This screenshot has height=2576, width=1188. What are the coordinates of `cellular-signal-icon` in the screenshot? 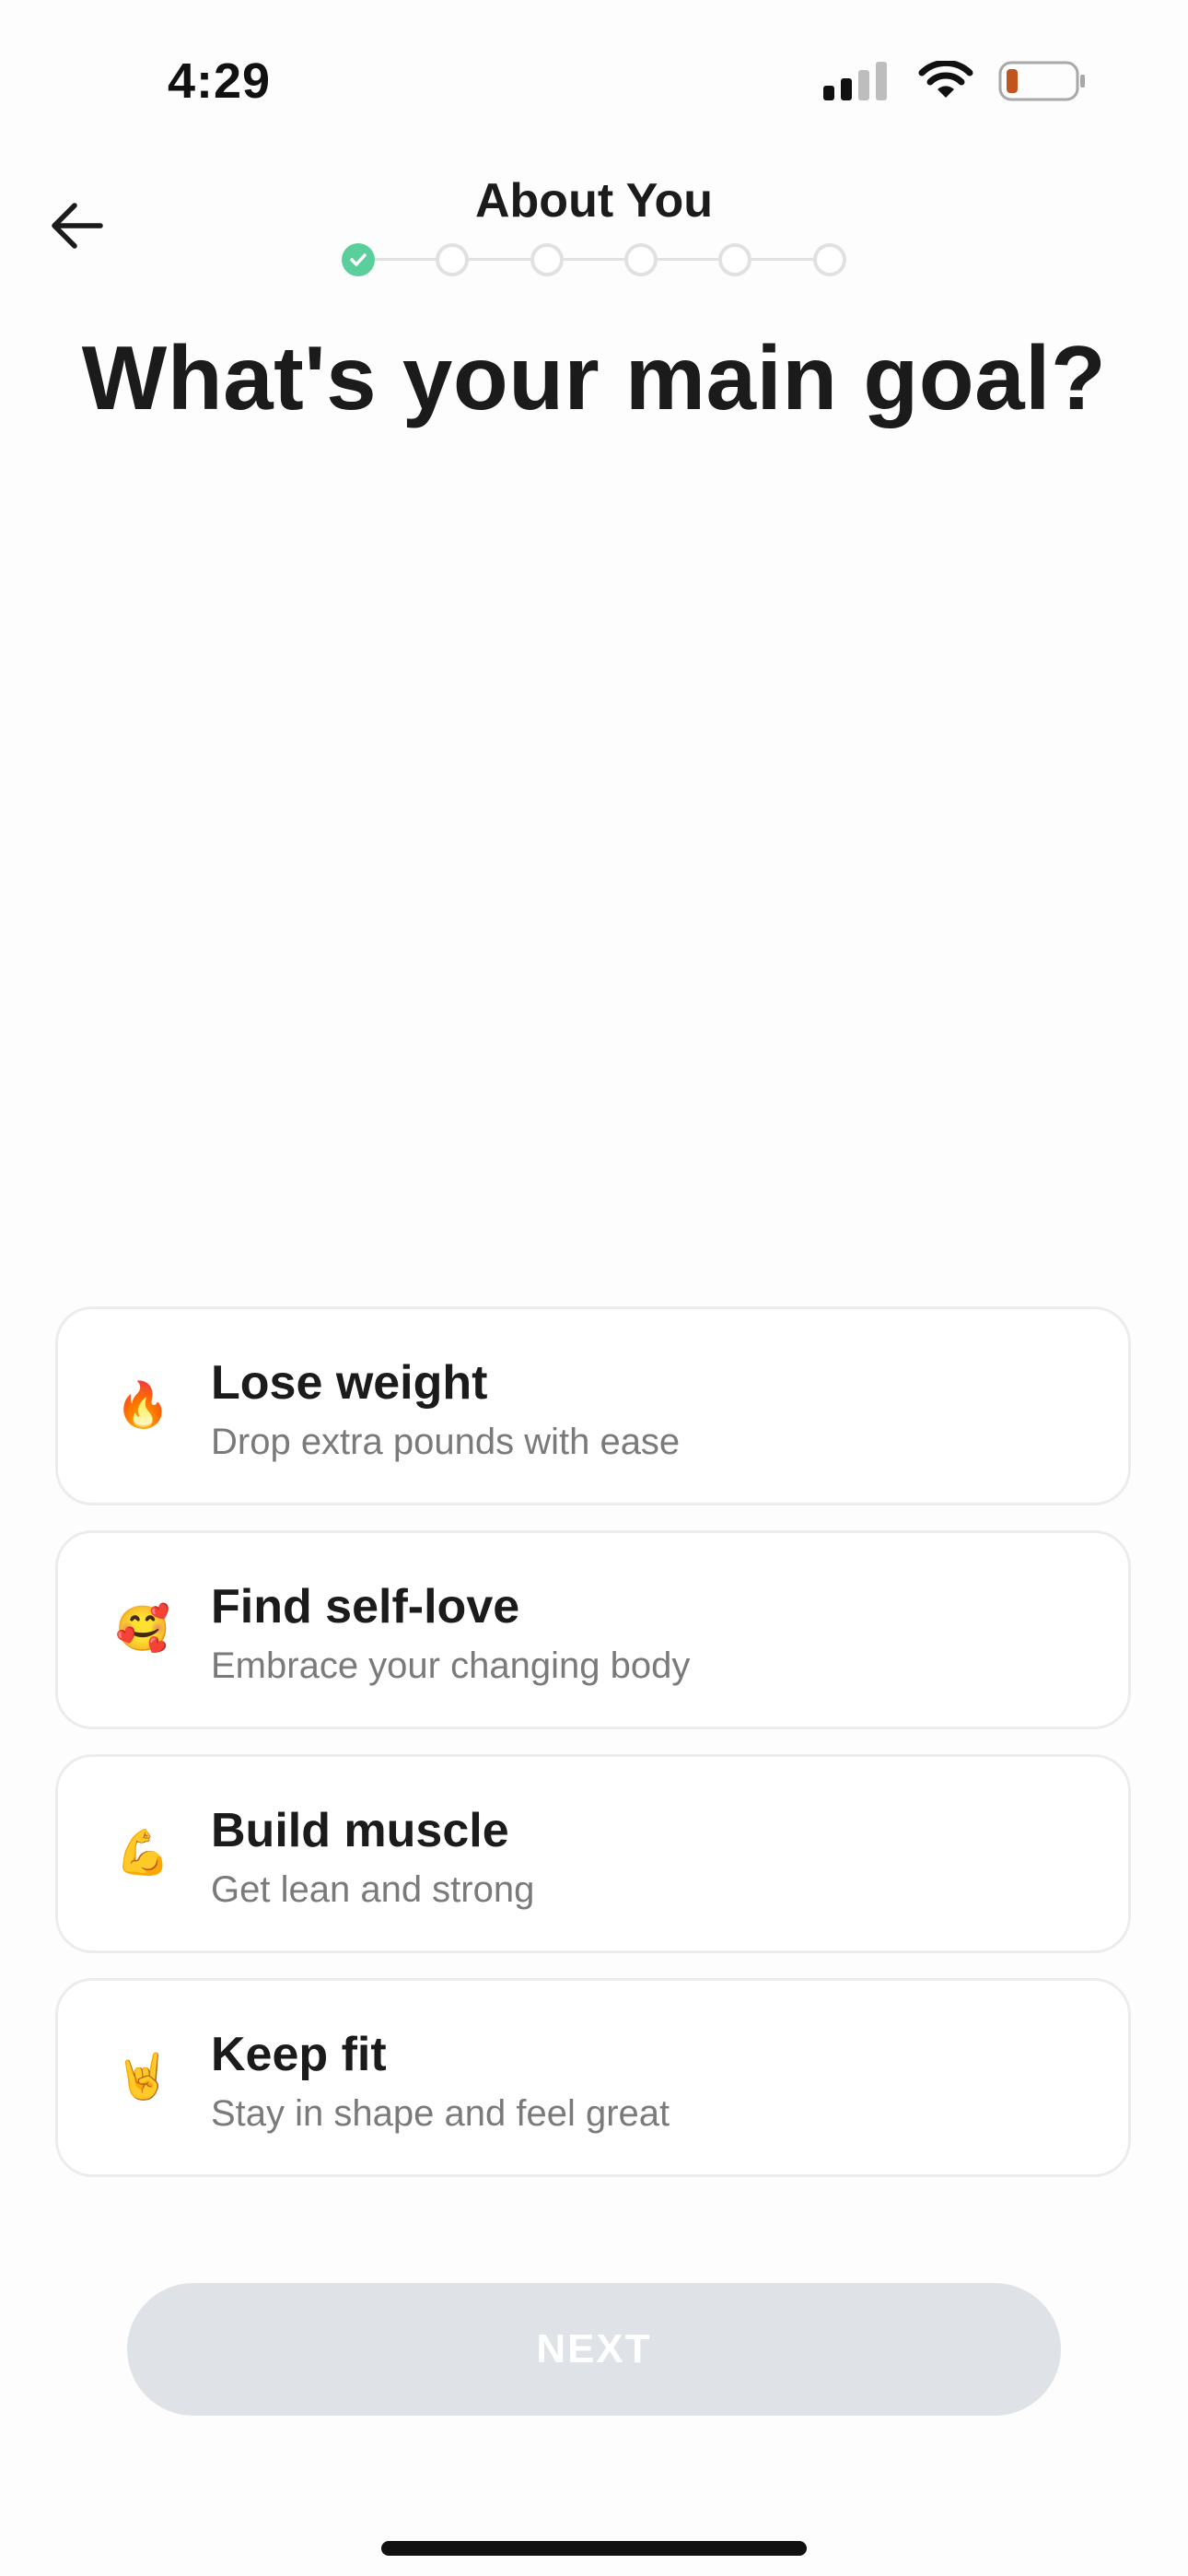 It's located at (855, 81).